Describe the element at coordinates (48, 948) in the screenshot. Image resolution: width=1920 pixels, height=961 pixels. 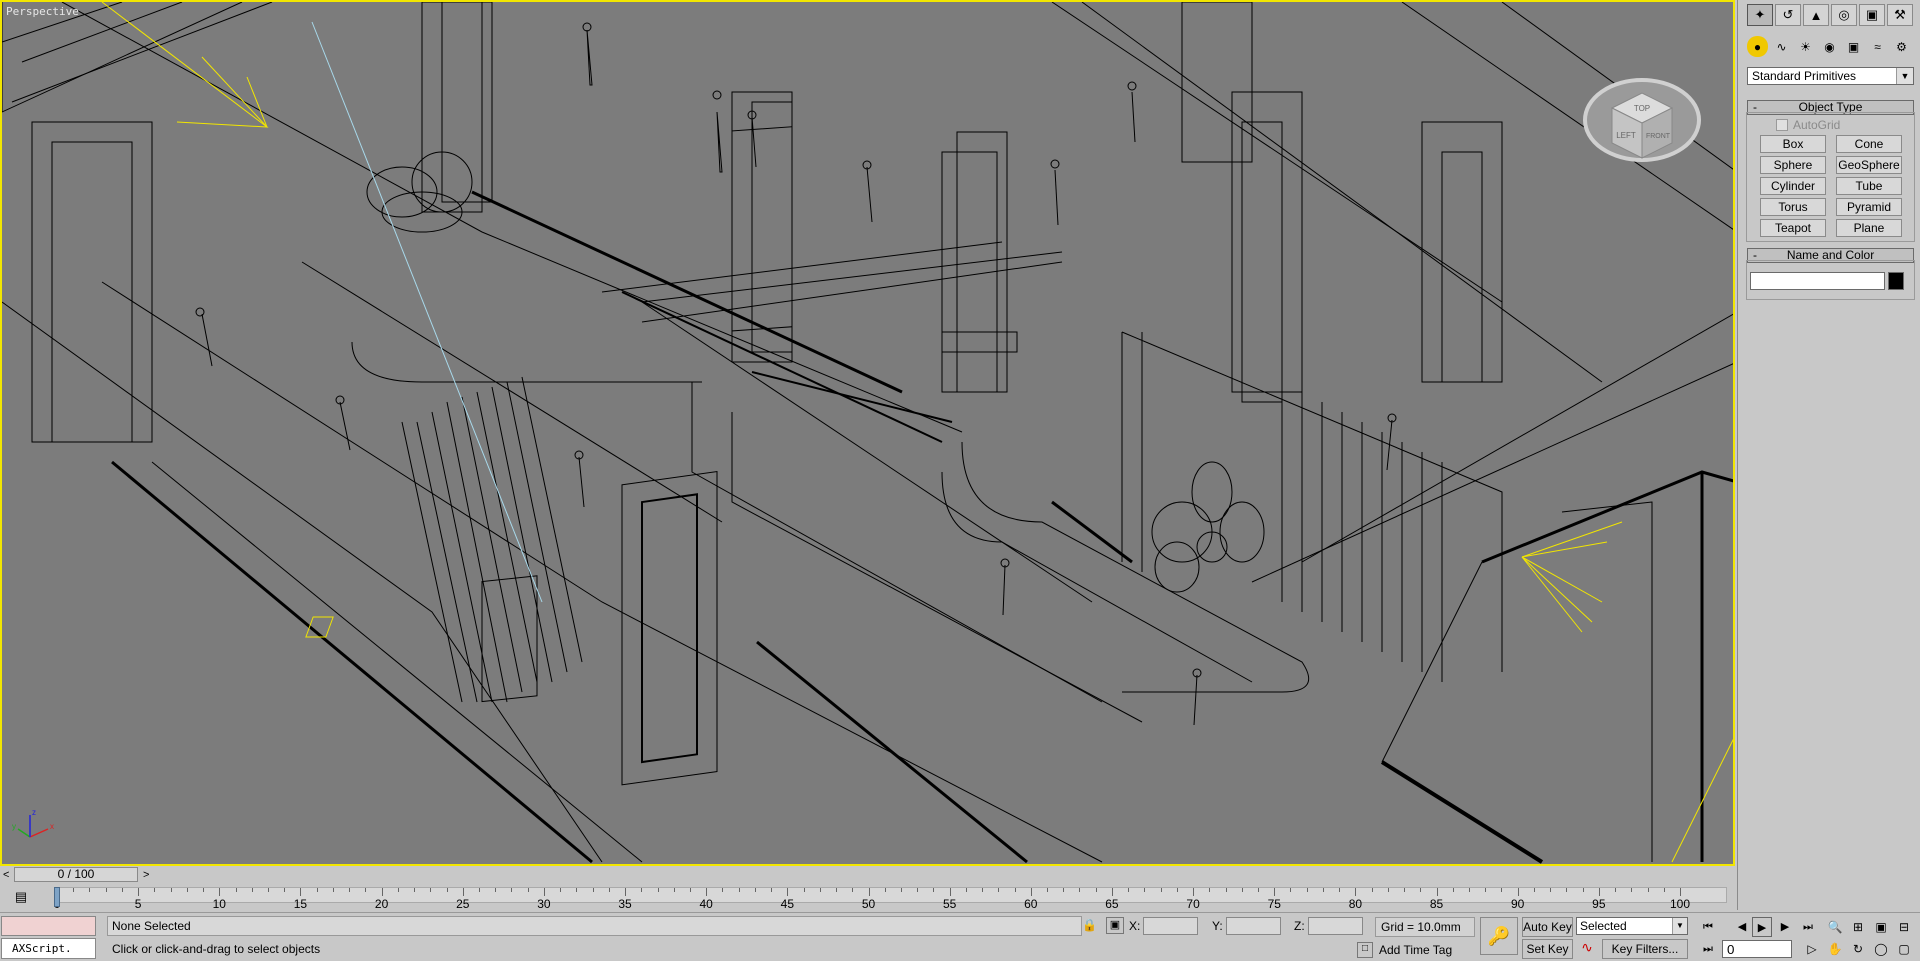
I see `maxscript-input: AXScript.` at that location.